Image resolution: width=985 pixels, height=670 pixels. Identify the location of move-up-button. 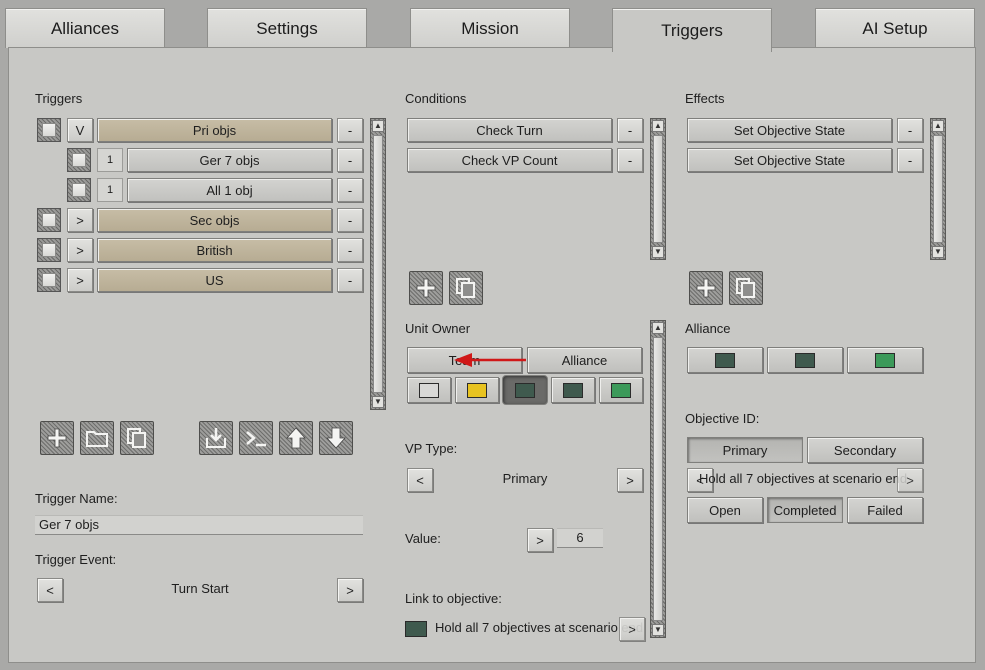
(296, 438).